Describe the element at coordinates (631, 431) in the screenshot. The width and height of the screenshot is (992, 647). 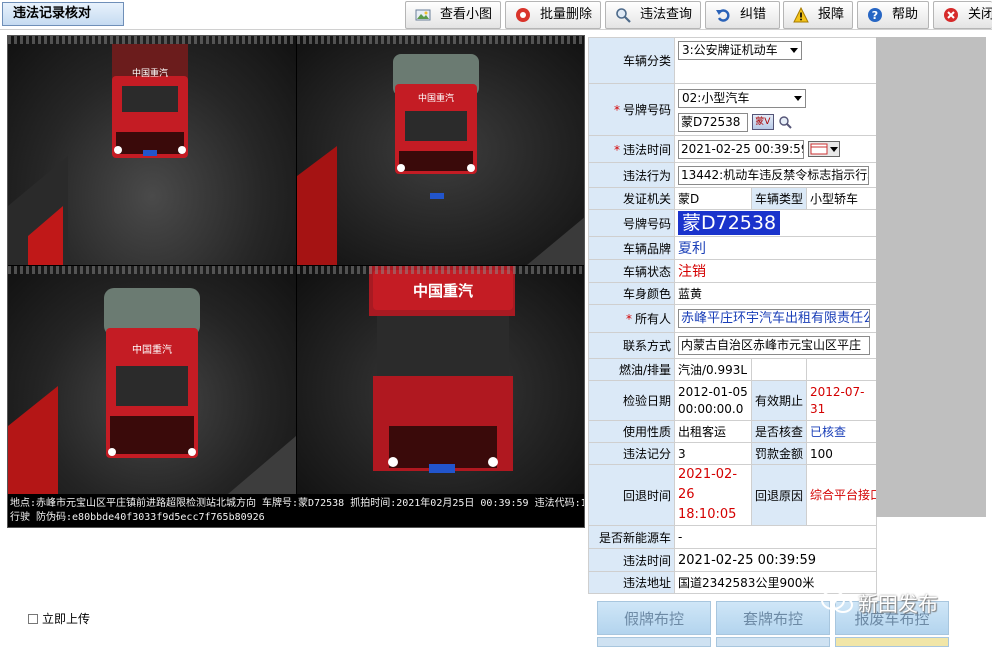
I see `usage-label: 使用性质` at that location.